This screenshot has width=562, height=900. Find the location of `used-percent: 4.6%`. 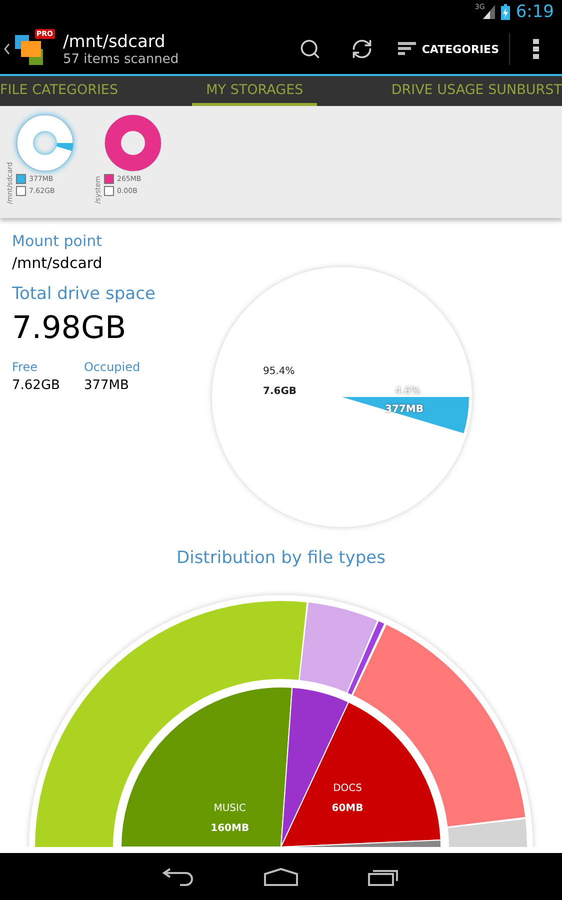

used-percent: 4.6% is located at coordinates (407, 391).